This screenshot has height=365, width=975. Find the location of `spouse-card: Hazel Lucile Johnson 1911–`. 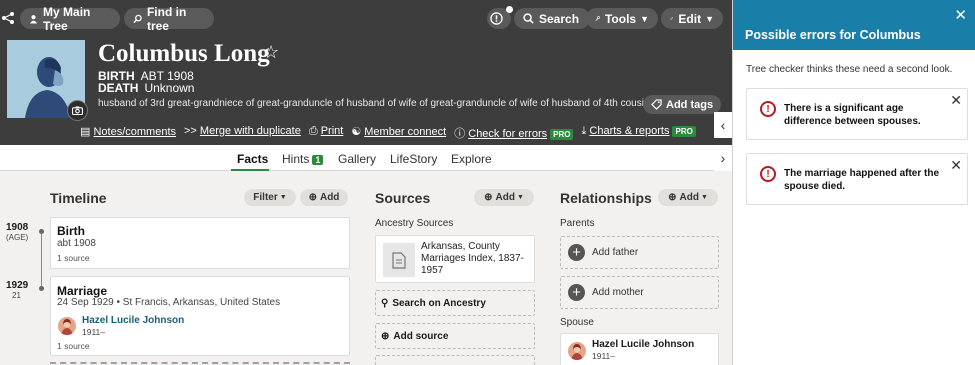

spouse-card: Hazel Lucile Johnson 1911– is located at coordinates (639, 349).